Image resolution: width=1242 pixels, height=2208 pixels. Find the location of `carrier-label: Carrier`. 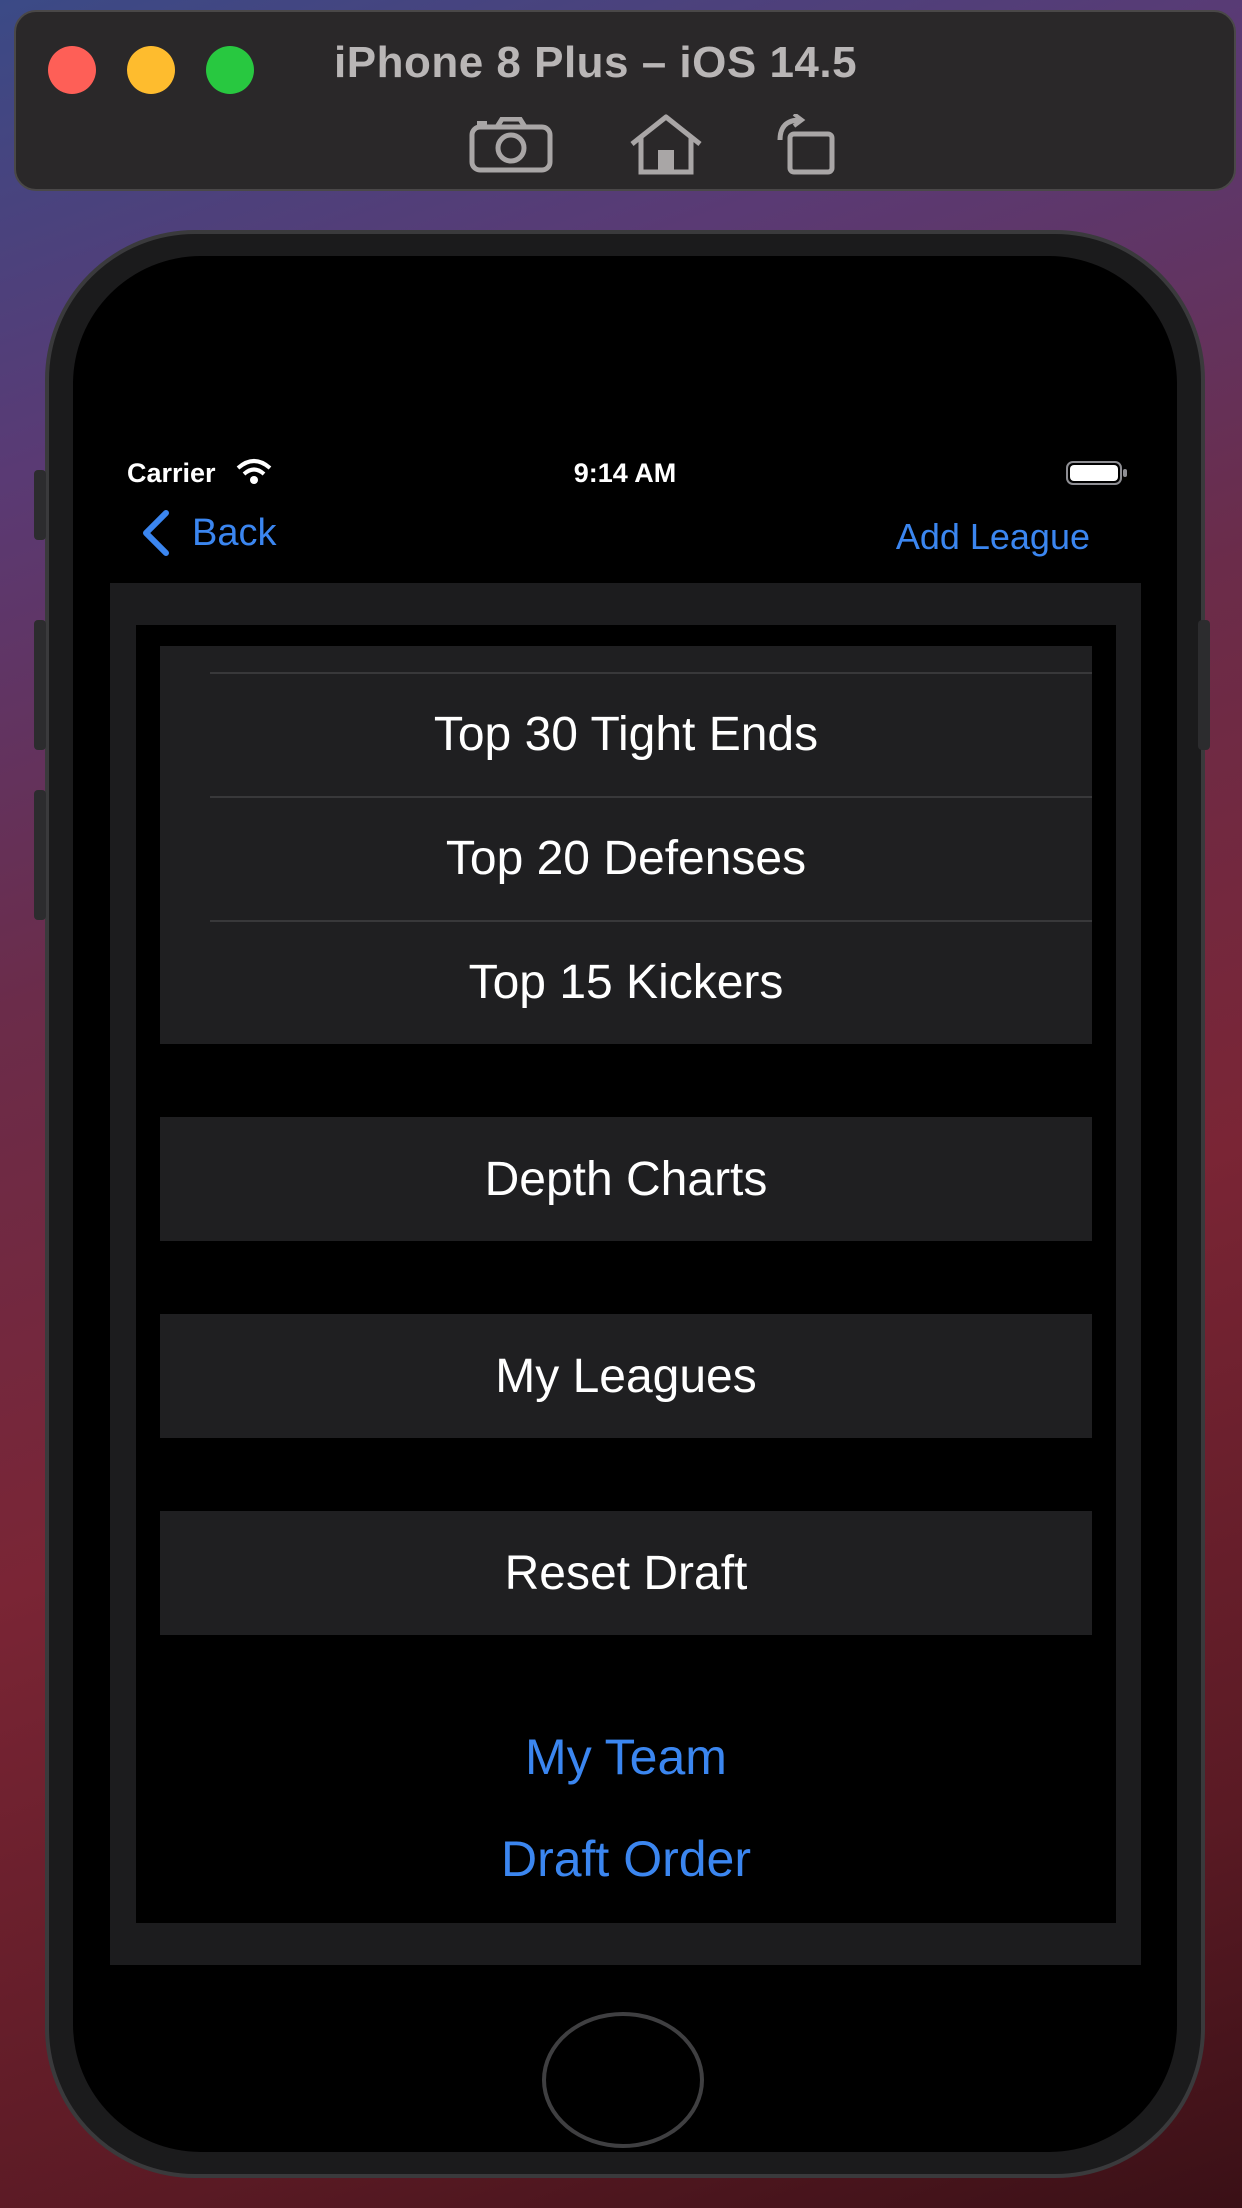

carrier-label: Carrier is located at coordinates (171, 473).